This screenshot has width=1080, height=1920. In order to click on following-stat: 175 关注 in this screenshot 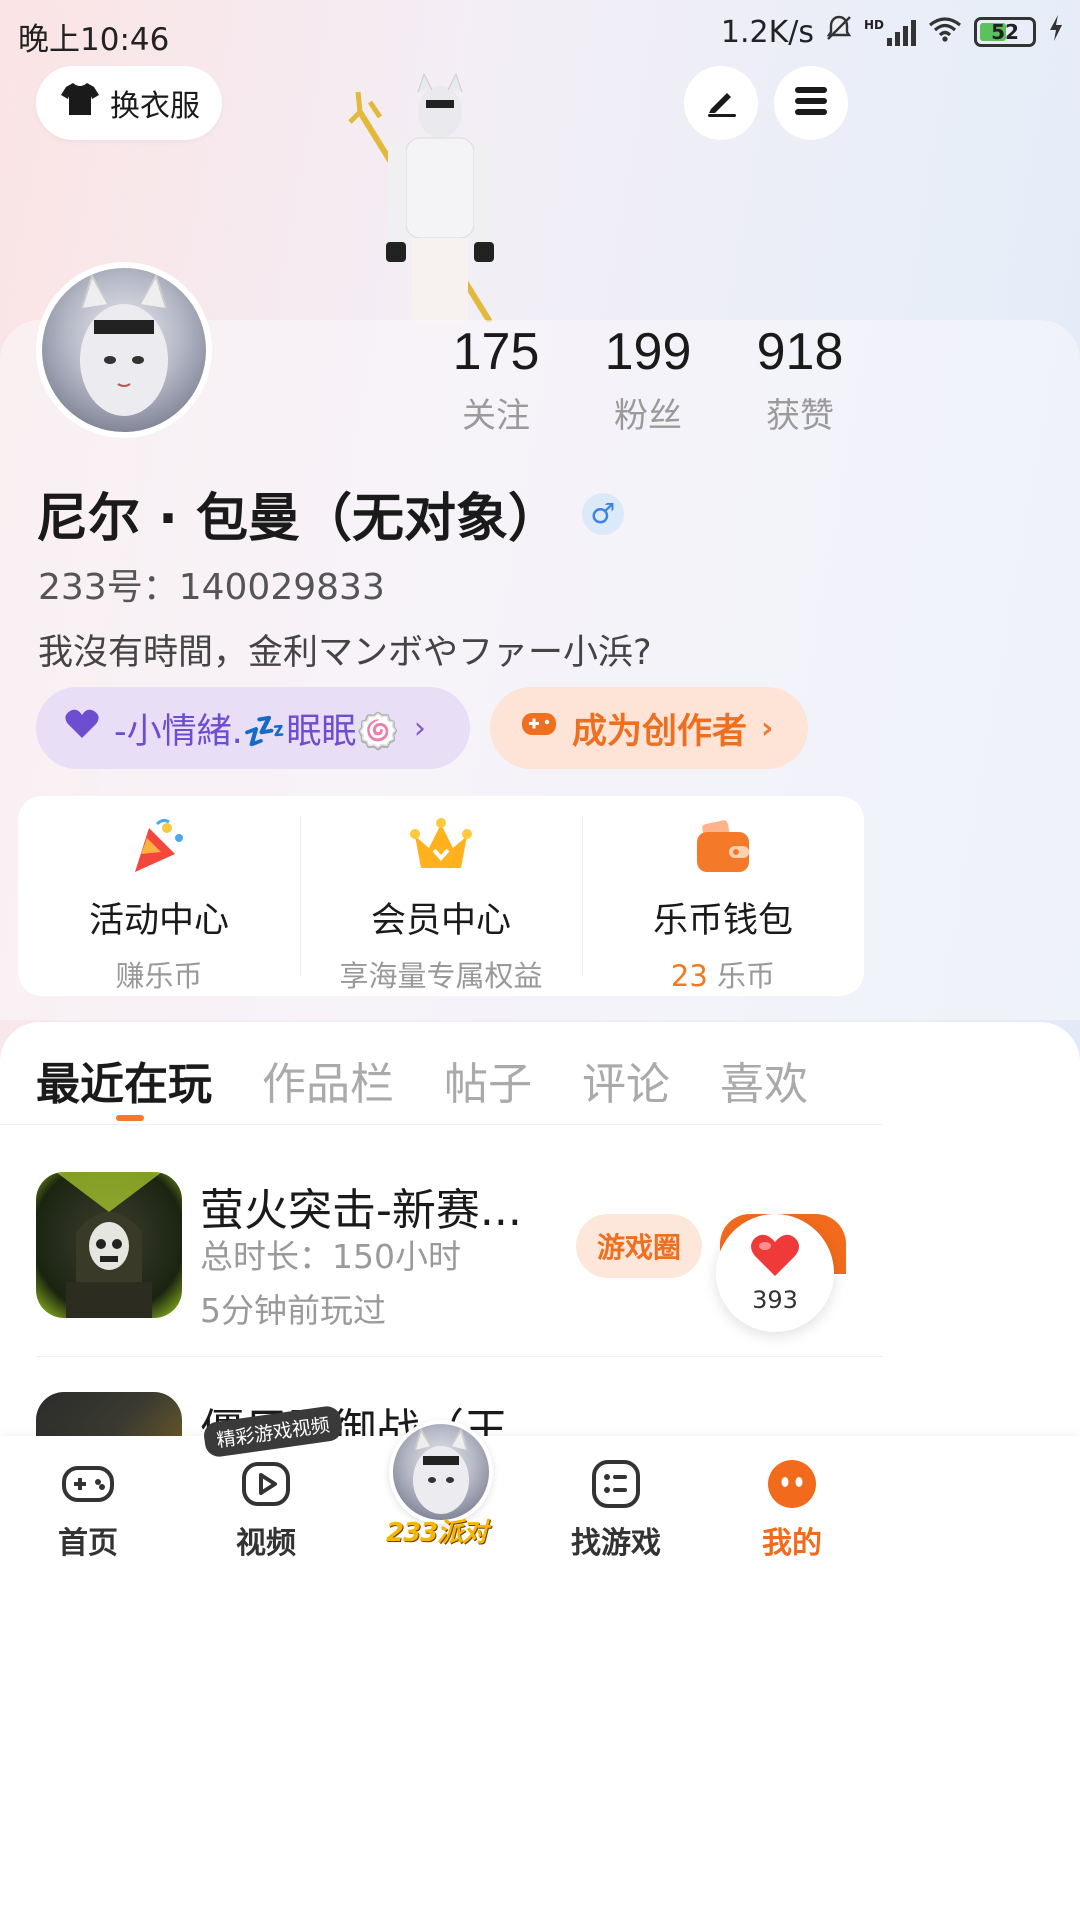, I will do `click(496, 379)`.